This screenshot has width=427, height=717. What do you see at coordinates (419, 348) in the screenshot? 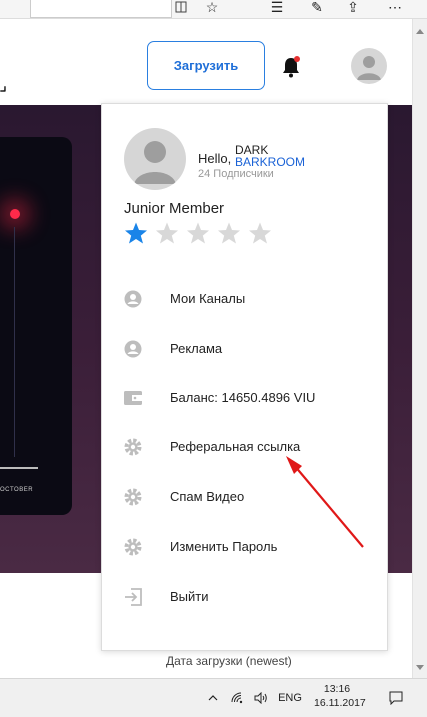
I see `page-scrollbar` at bounding box center [419, 348].